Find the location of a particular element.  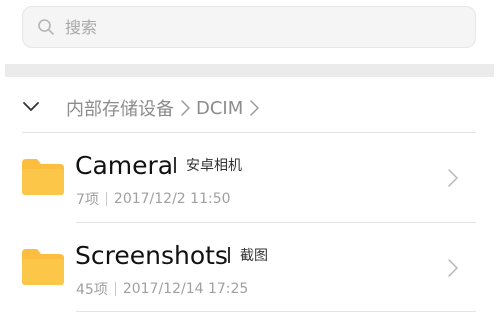

modified-date: 2017/12/14 17:25 is located at coordinates (185, 289).